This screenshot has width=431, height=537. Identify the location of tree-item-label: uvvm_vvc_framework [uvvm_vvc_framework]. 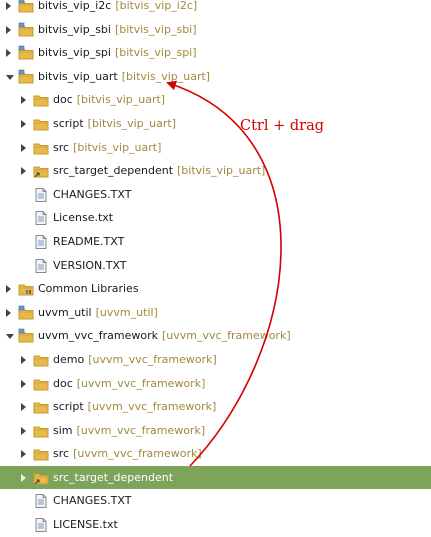
(164, 336).